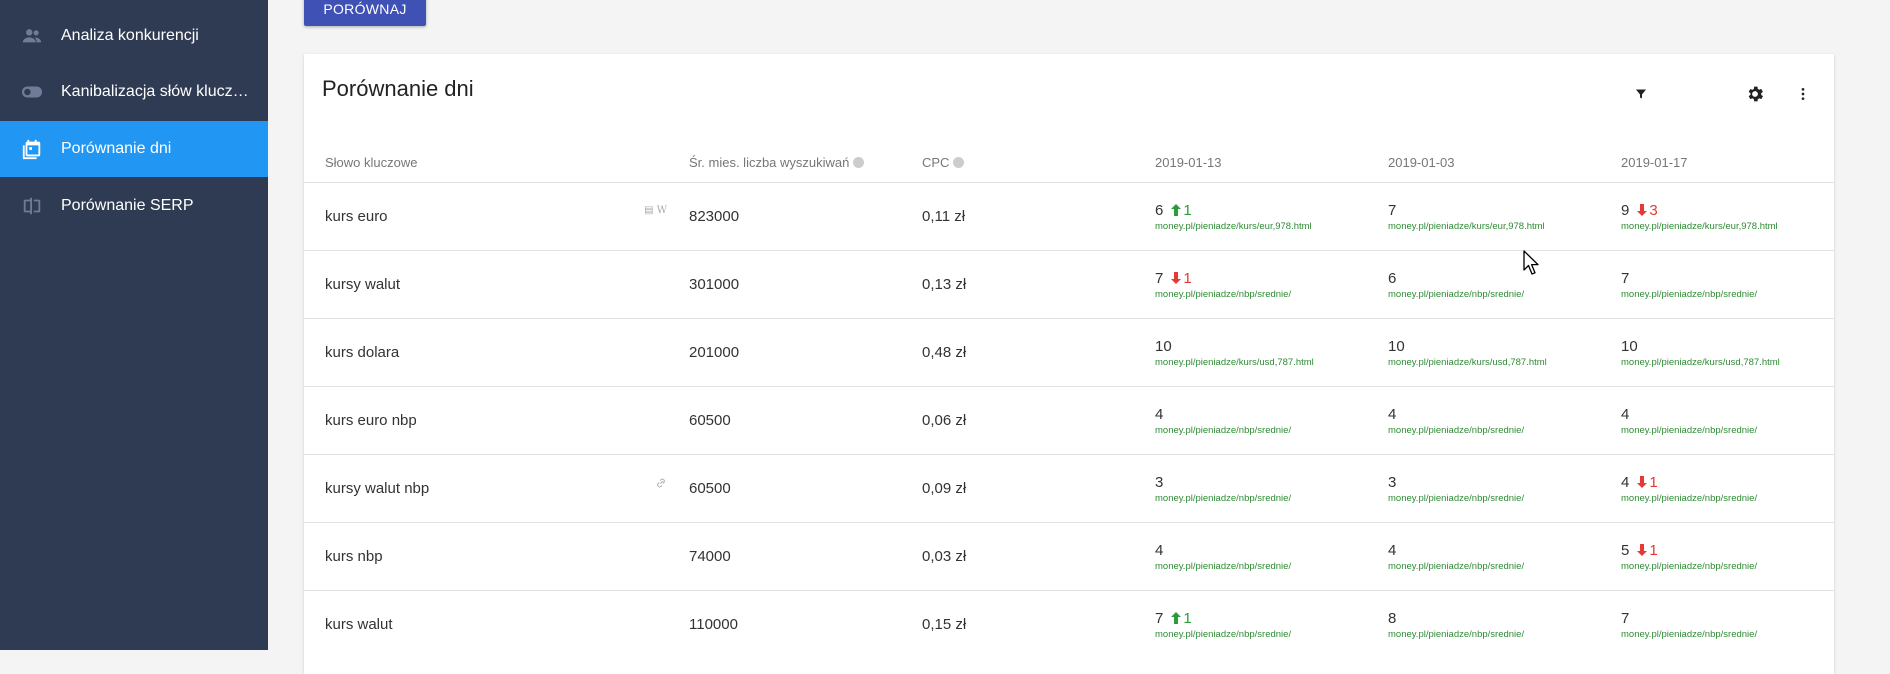 This screenshot has height=674, width=1890. I want to click on filter-icon, so click(1641, 94).